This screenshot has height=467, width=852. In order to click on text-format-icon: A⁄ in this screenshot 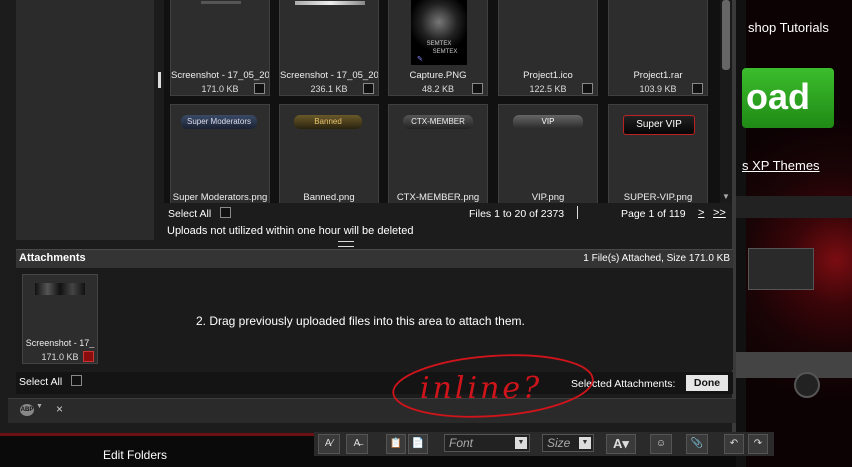, I will do `click(329, 444)`.